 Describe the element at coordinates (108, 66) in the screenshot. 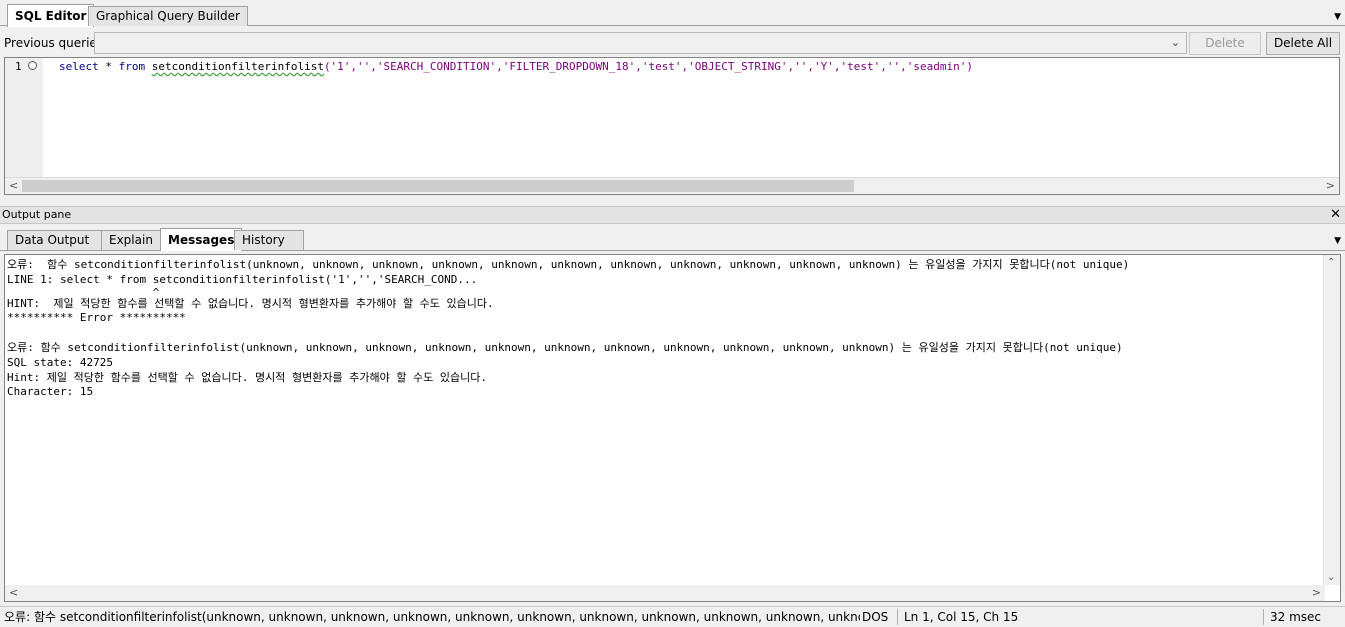

I see `operator-star: *` at that location.